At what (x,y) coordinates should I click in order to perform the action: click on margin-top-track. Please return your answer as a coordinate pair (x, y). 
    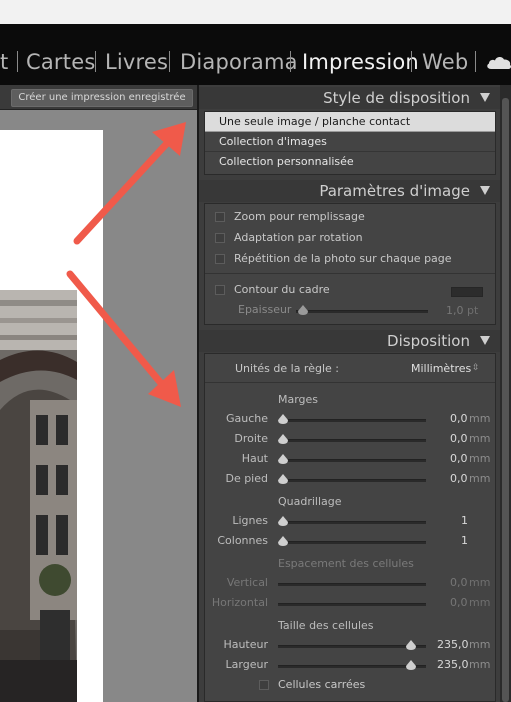
    Looking at the image, I should click on (352, 460).